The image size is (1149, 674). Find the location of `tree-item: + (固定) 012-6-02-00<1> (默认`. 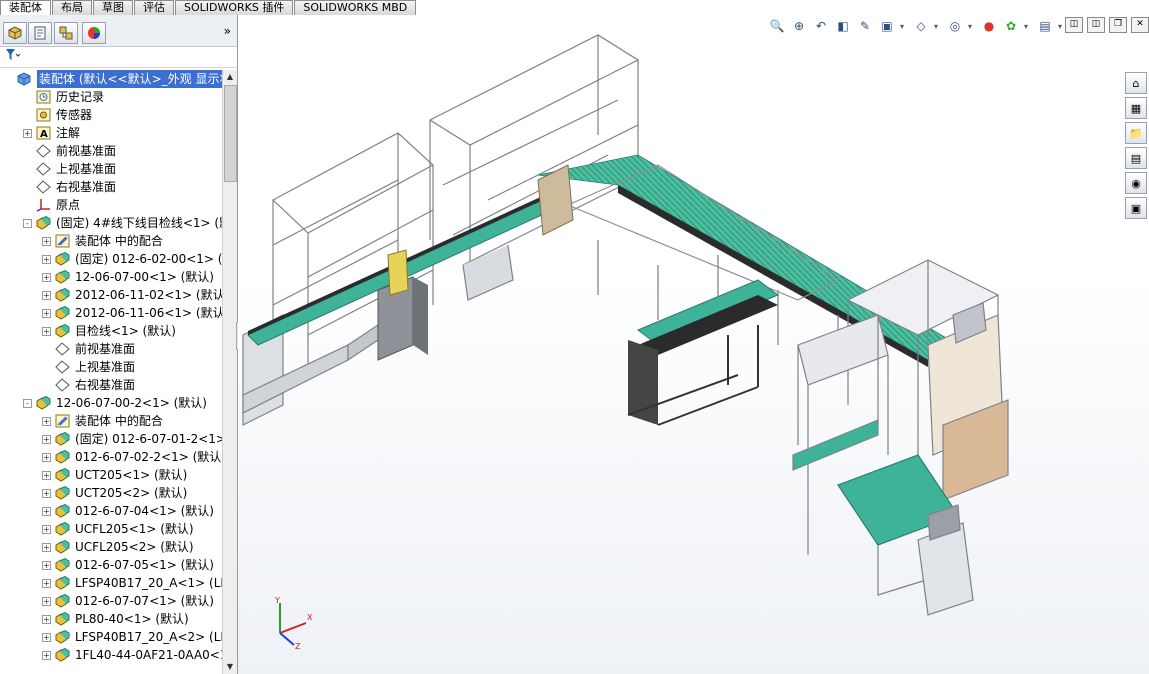

tree-item: + (固定) 012-6-02-00<1> (默认 is located at coordinates (111, 259).